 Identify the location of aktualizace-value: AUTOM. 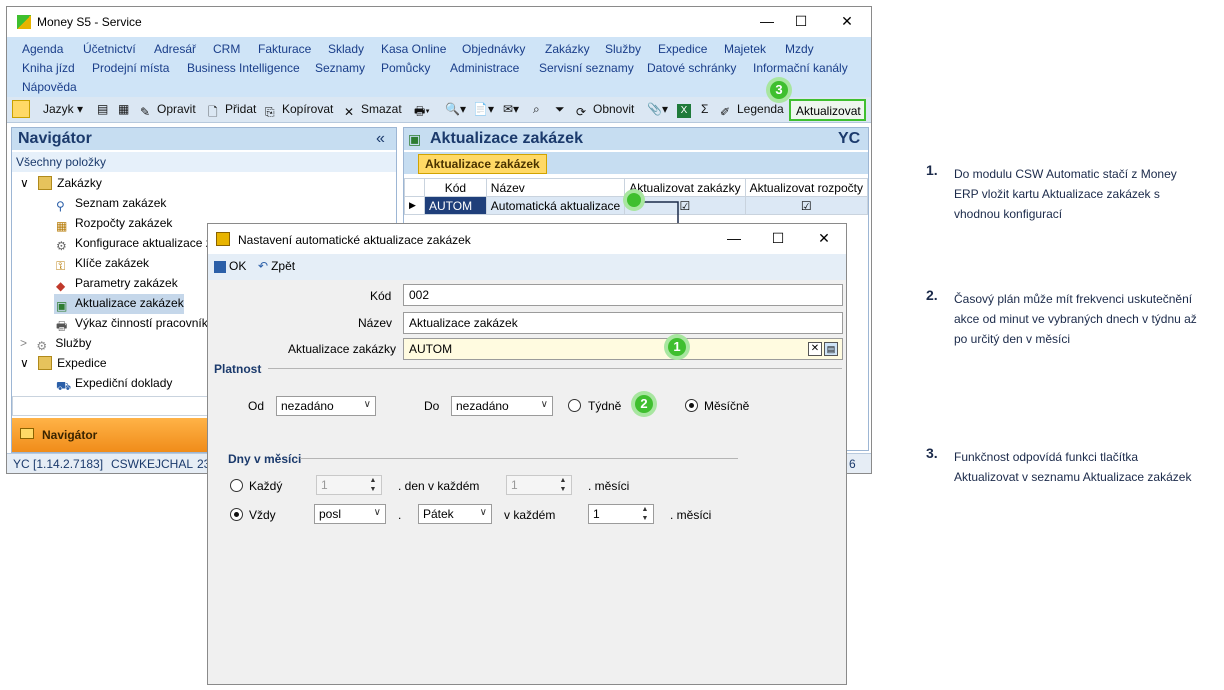
(431, 349).